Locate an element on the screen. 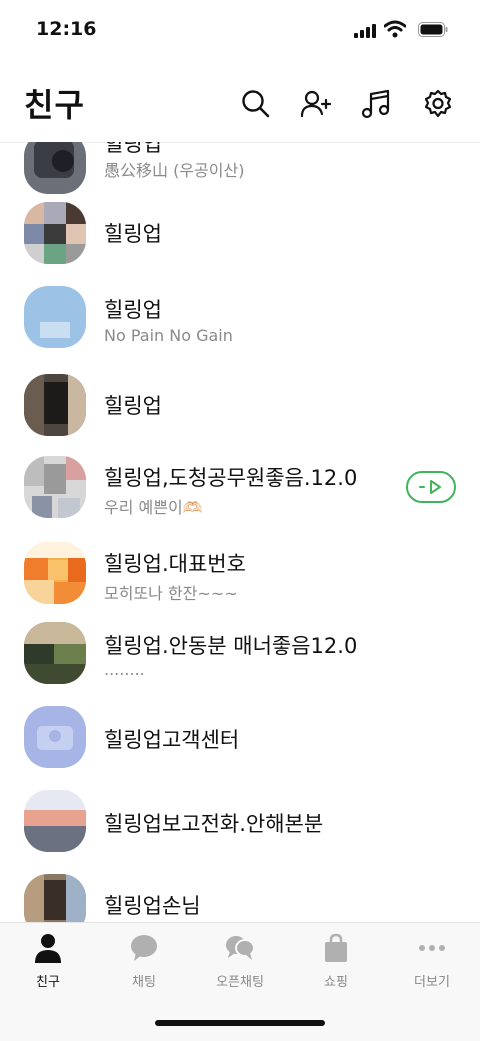  header: 친구 is located at coordinates (240, 101).